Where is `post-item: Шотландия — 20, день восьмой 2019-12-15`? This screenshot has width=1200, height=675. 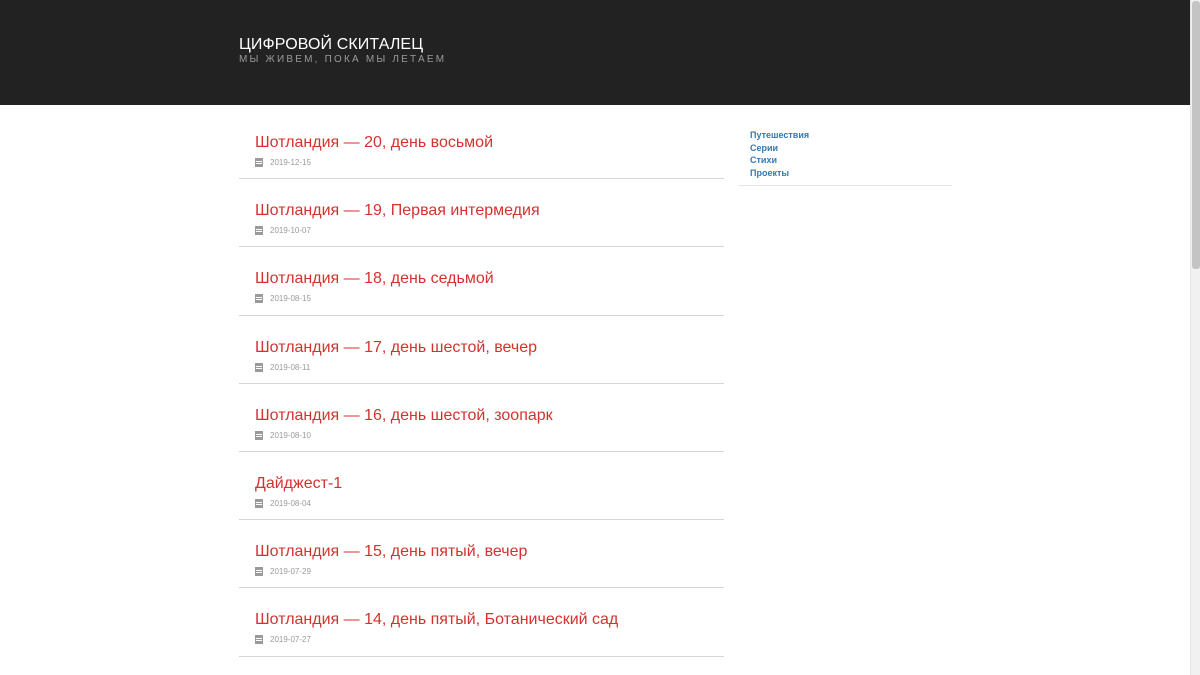 post-item: Шотландия — 20, день восьмой 2019-12-15 is located at coordinates (481, 145).